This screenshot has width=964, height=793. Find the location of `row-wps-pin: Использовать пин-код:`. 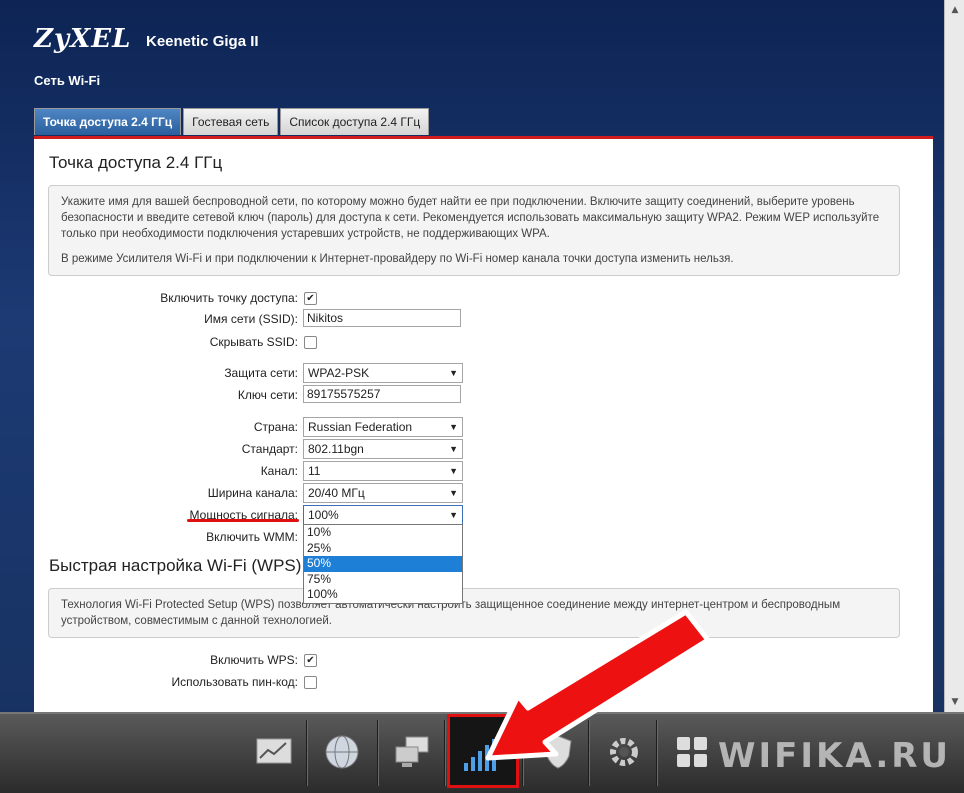

row-wps-pin: Использовать пин-код: is located at coordinates (483, 682).